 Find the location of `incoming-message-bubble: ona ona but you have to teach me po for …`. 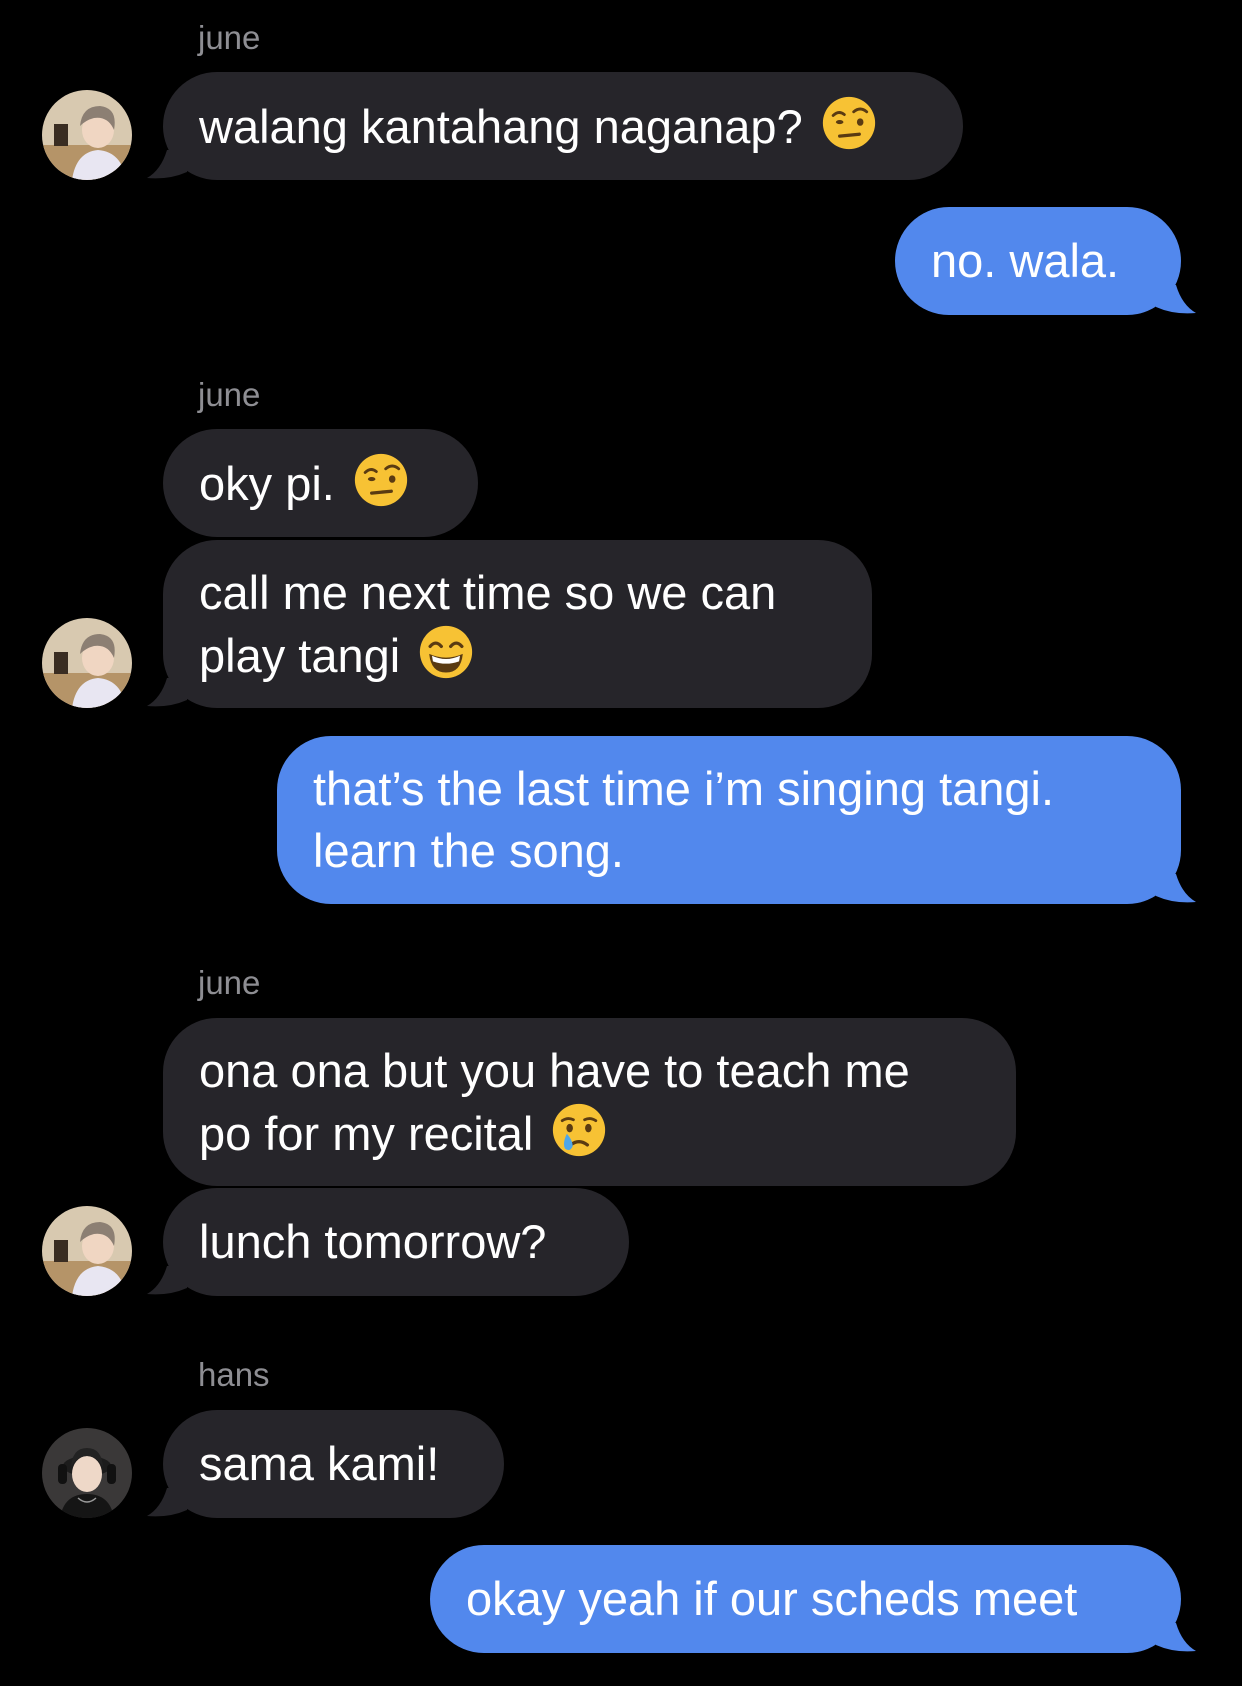

incoming-message-bubble: ona ona but you have to teach me po for … is located at coordinates (589, 1102).